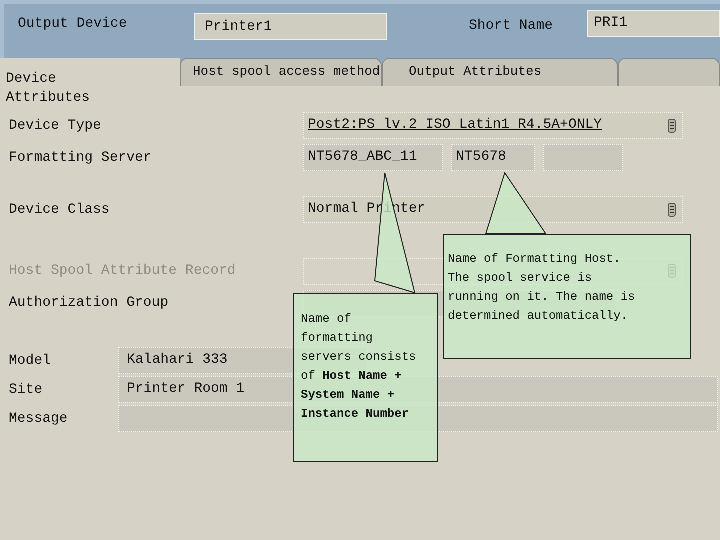  What do you see at coordinates (73, 24) in the screenshot?
I see `field-label: Output Device` at bounding box center [73, 24].